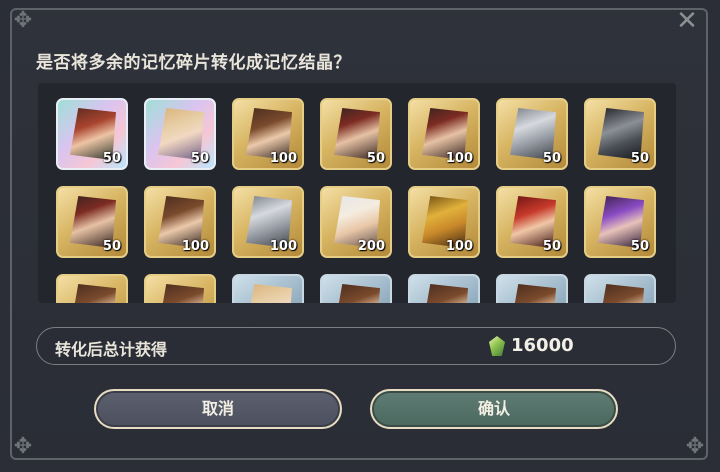  Describe the element at coordinates (542, 345) in the screenshot. I see `summary-value: 16000` at that location.